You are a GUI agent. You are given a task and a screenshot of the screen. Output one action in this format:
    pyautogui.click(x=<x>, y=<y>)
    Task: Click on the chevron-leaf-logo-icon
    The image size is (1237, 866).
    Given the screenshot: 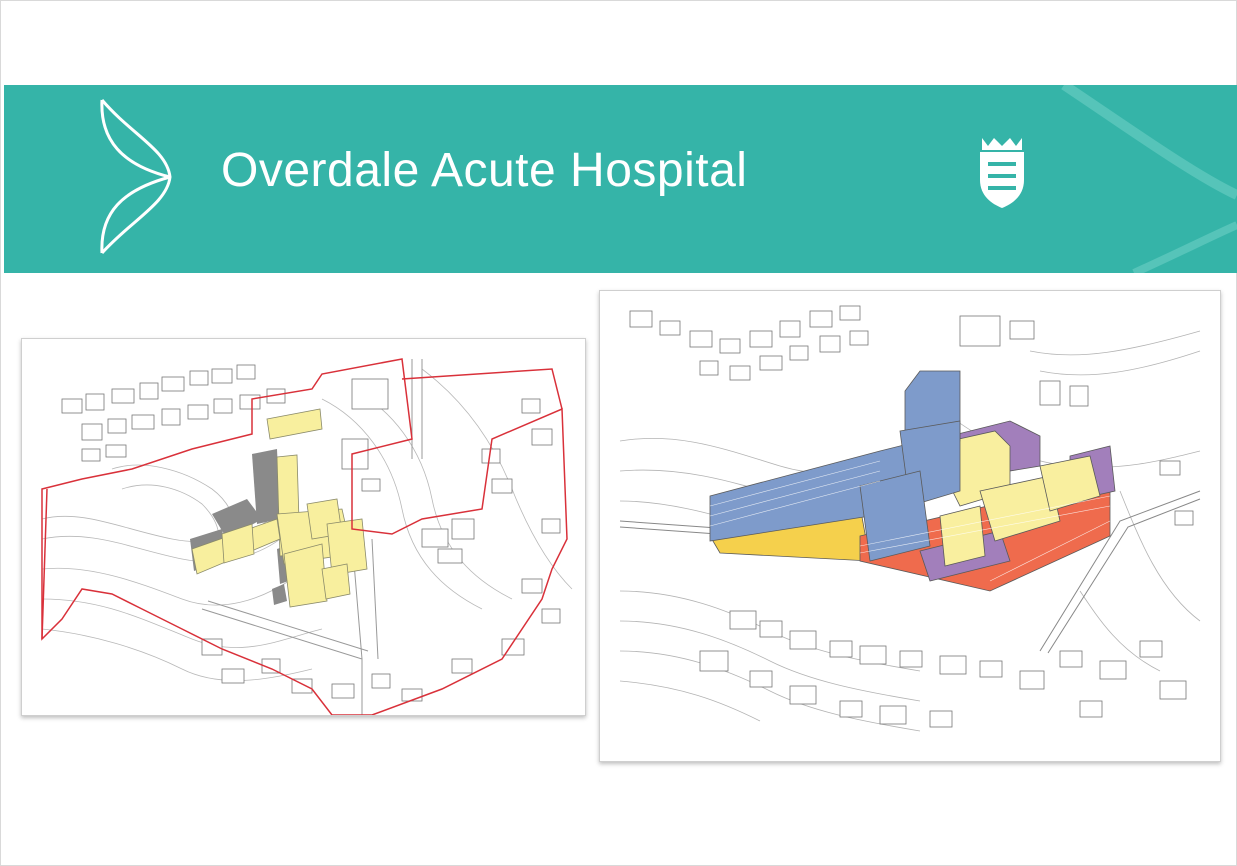 What is the action you would take?
    pyautogui.click(x=136, y=177)
    